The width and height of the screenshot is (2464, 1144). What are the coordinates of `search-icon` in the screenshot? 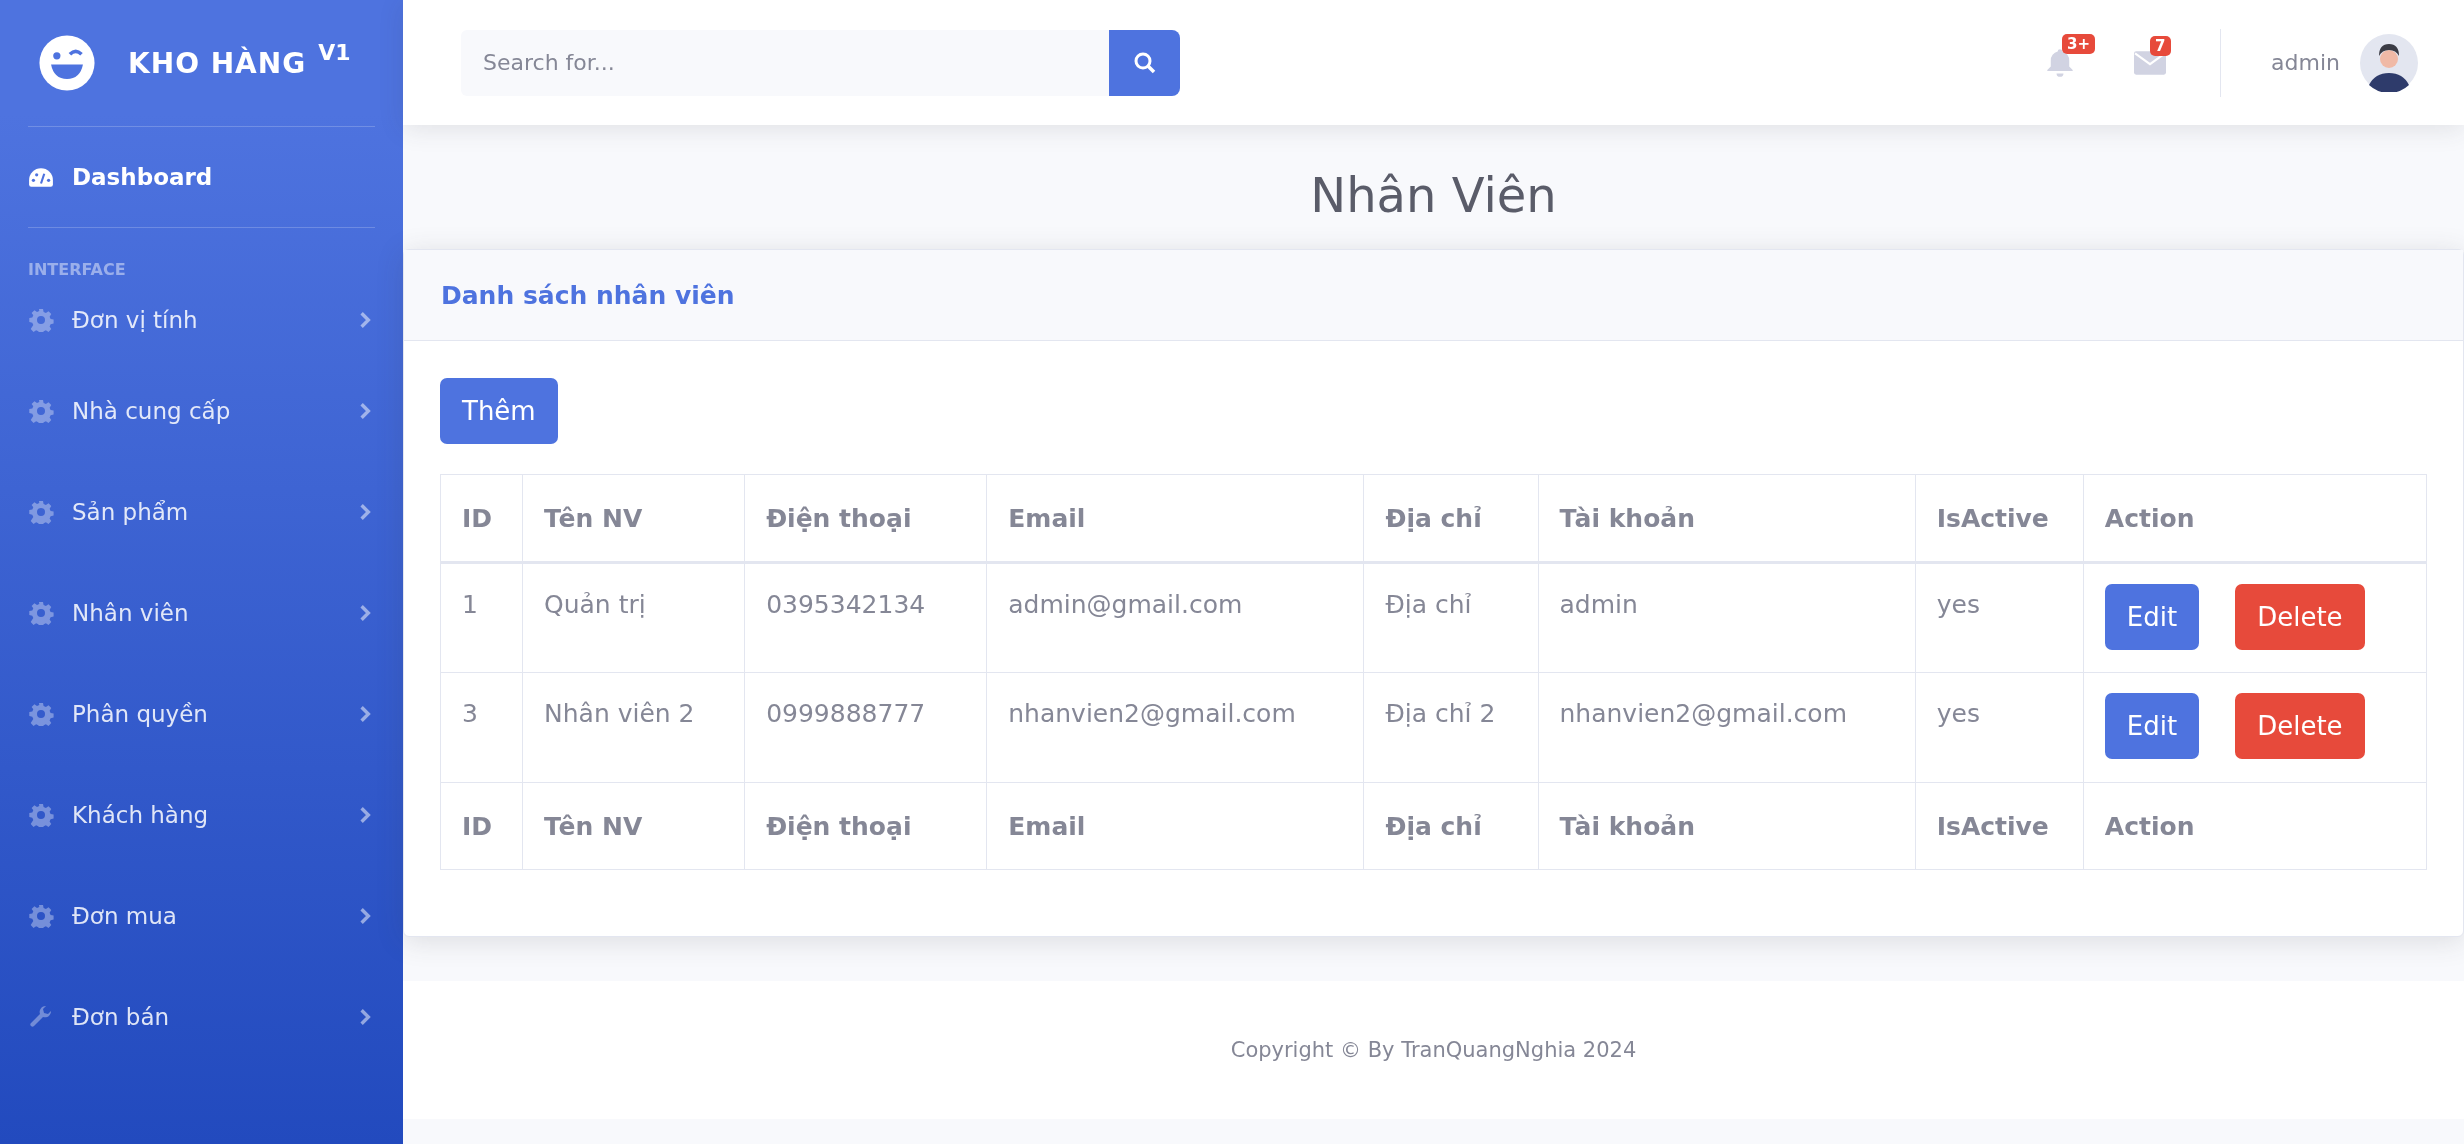 It's located at (1144, 62).